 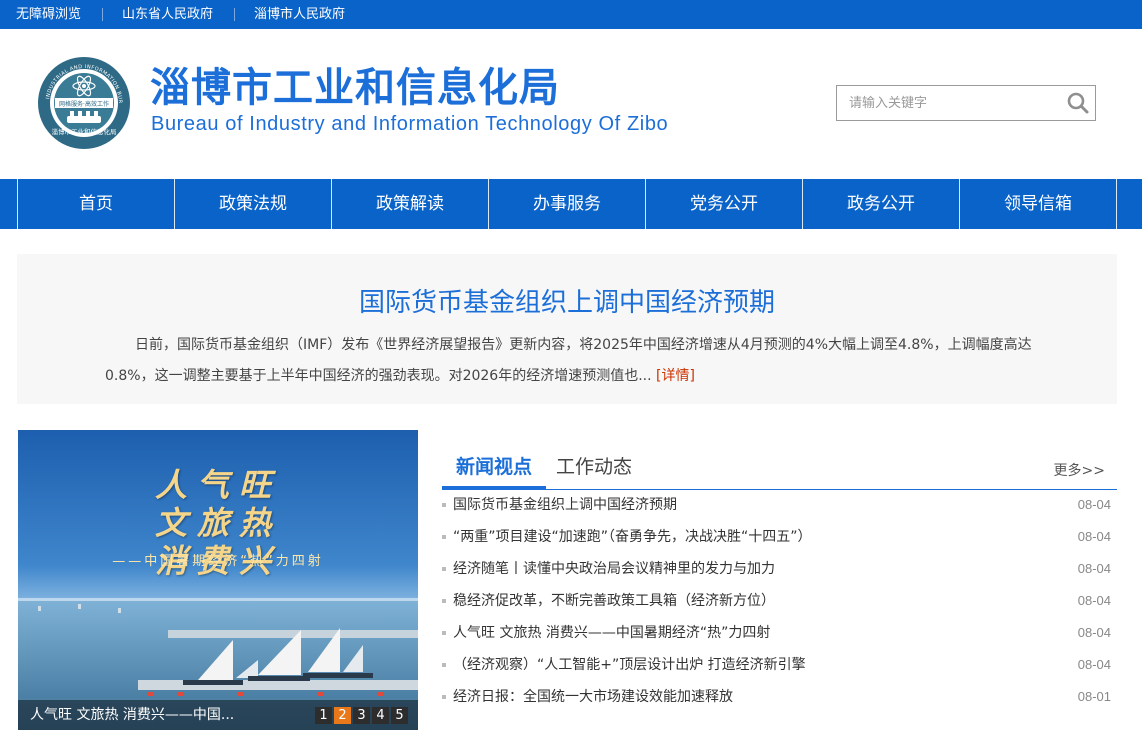 I want to click on main-nav: 首页 政策法规 政策解读 办事服务 党务公开 政务公开 领导信箱, so click(x=571, y=204).